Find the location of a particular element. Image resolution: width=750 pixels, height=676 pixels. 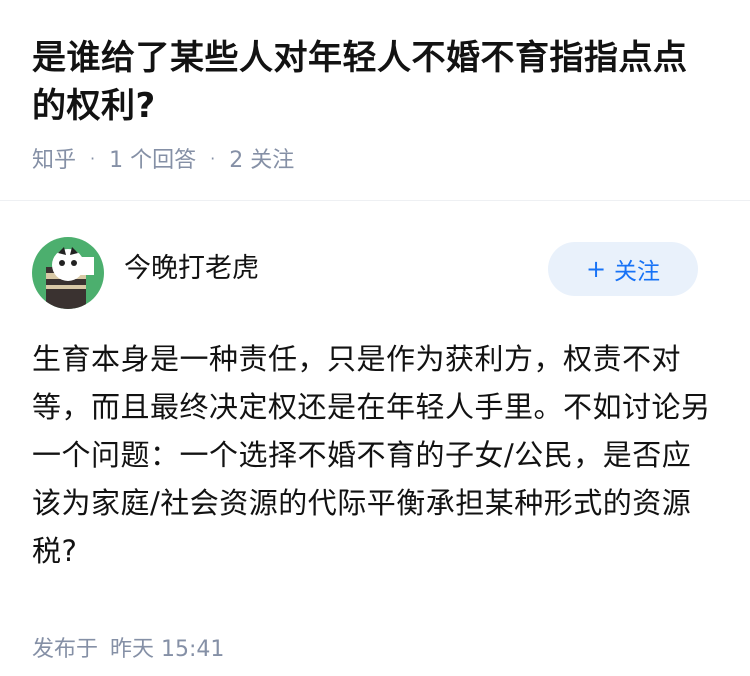

published-time: 昨天 15:41 is located at coordinates (167, 649).